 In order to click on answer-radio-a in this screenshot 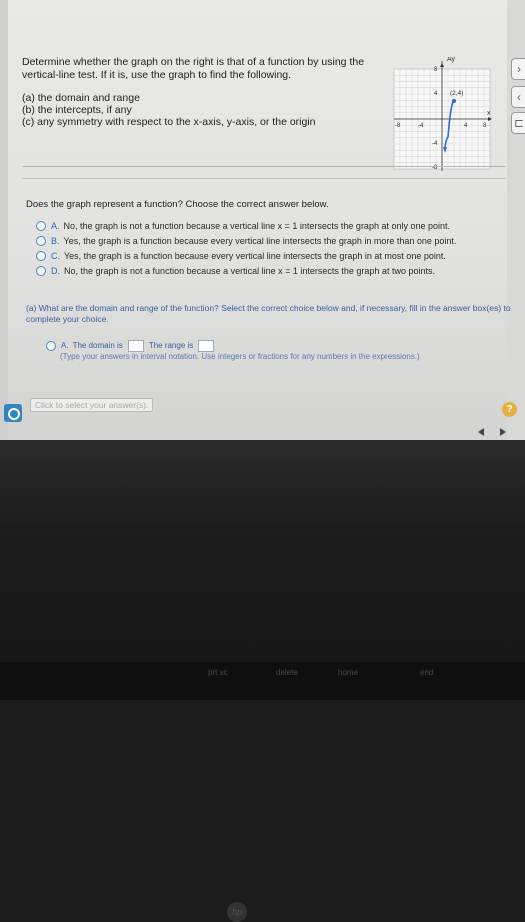, I will do `click(51, 346)`.